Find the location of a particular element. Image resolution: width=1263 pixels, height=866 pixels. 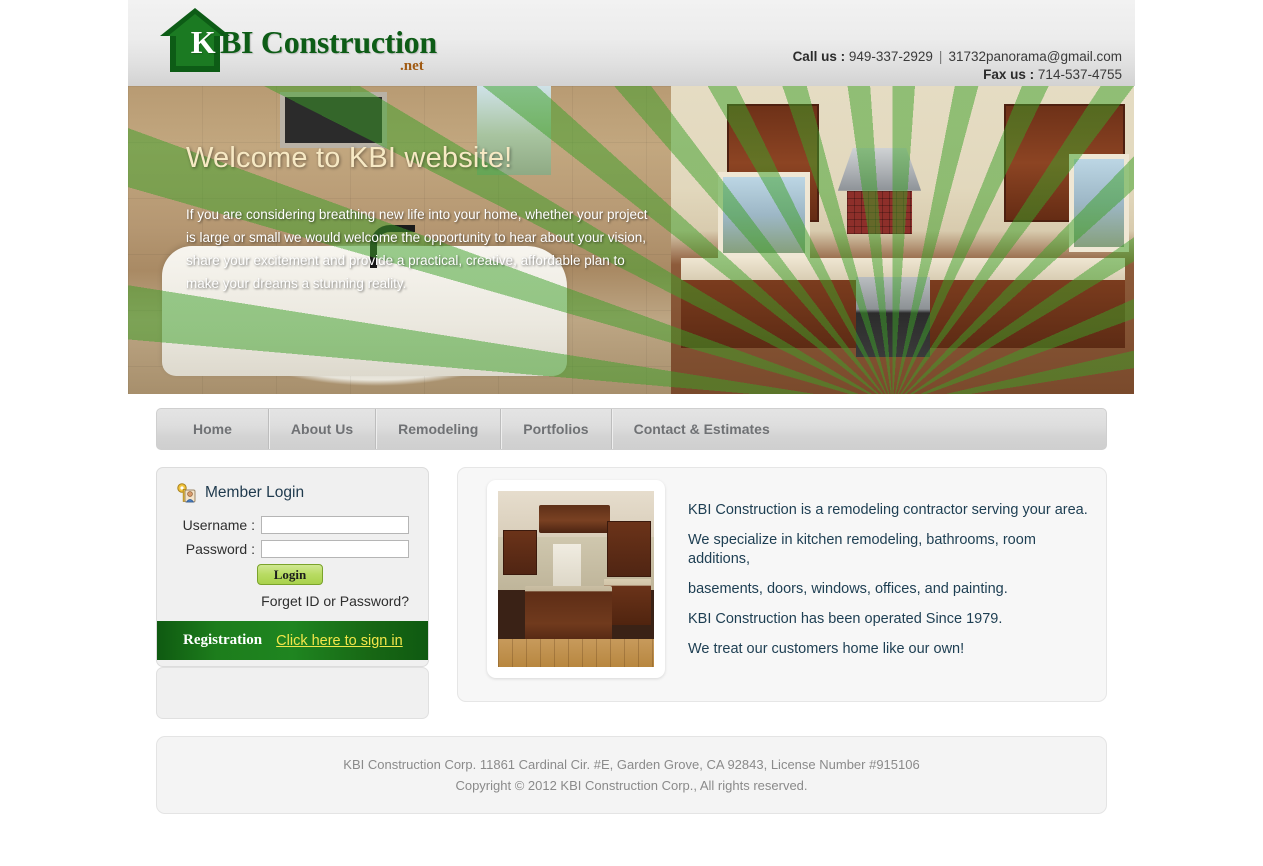

key-user-icon is located at coordinates (186, 493).